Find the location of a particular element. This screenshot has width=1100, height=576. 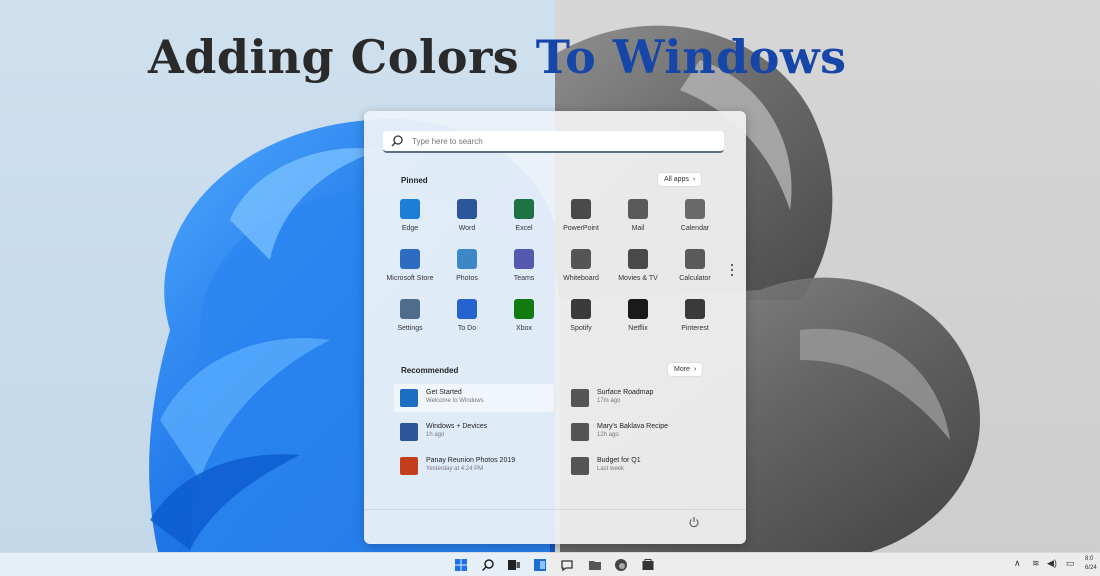

pinned-app-teams: Teams is located at coordinates (524, 269).